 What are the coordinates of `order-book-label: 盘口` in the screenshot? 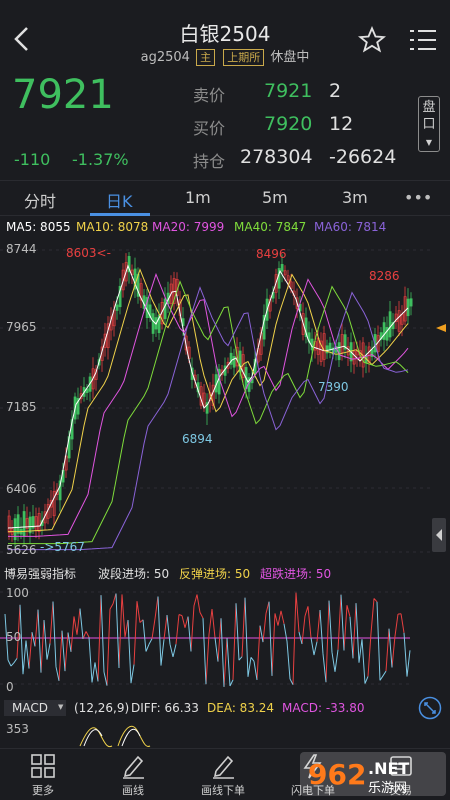 It's located at (429, 116).